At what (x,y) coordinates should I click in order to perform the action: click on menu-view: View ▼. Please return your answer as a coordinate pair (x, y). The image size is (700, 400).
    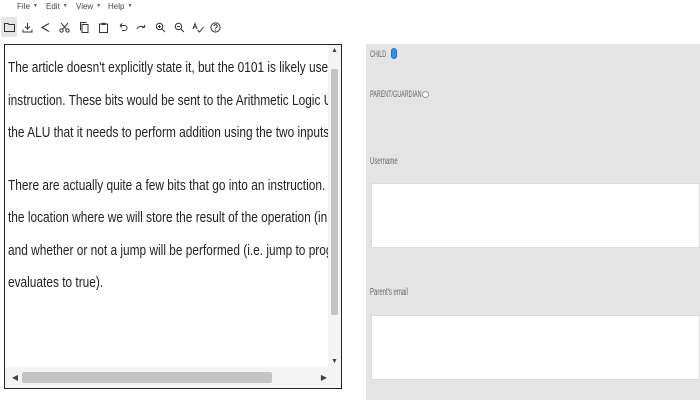
    Looking at the image, I should click on (88, 6).